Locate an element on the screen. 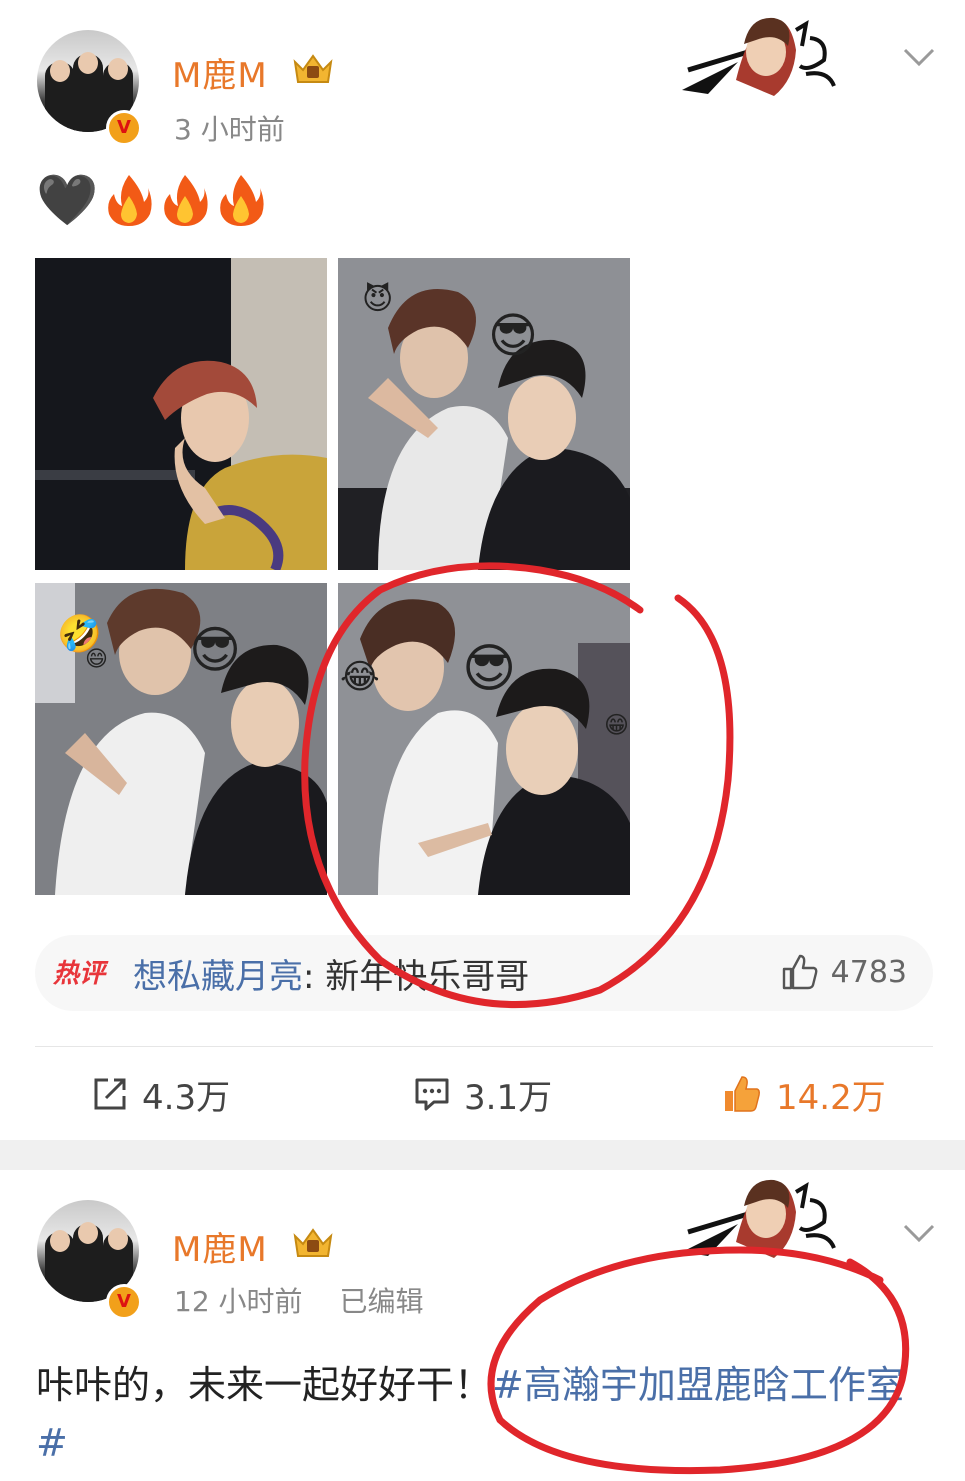 Image resolution: width=965 pixels, height=1481 pixels. emoji-overlay: 😈 is located at coordinates (378, 299).